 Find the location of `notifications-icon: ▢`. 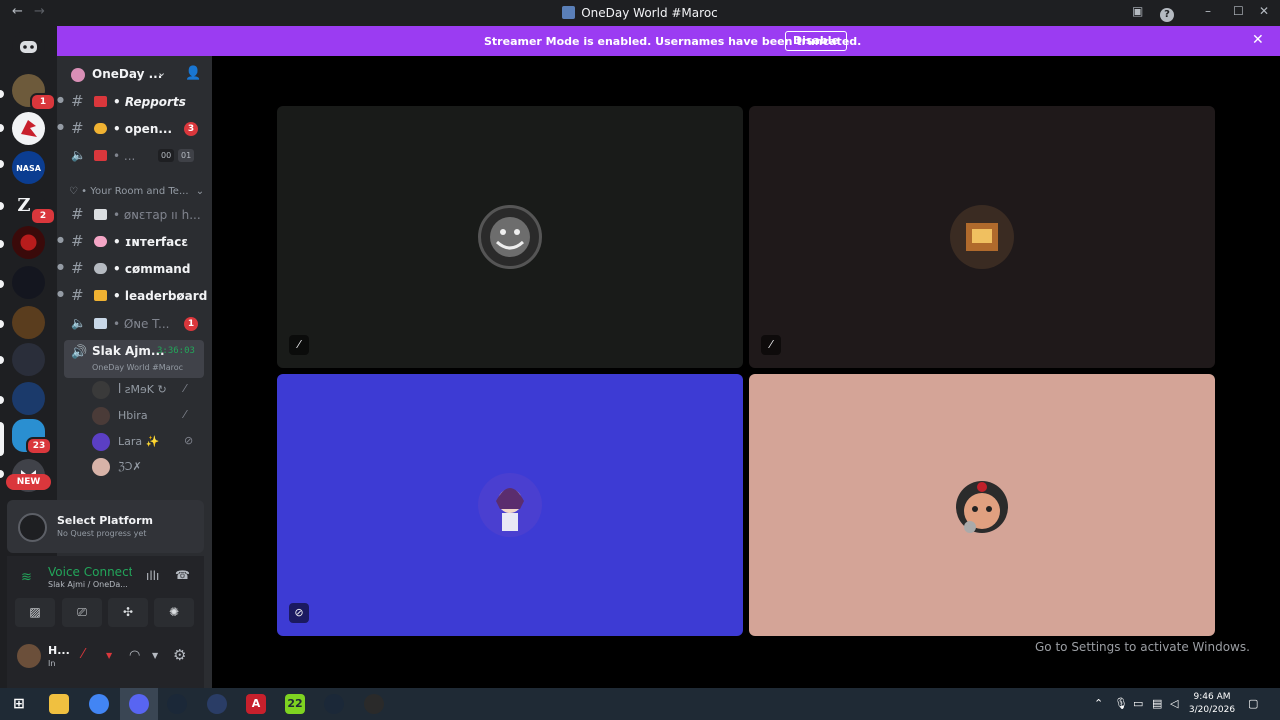

notifications-icon: ▢ is located at coordinates (1253, 703).